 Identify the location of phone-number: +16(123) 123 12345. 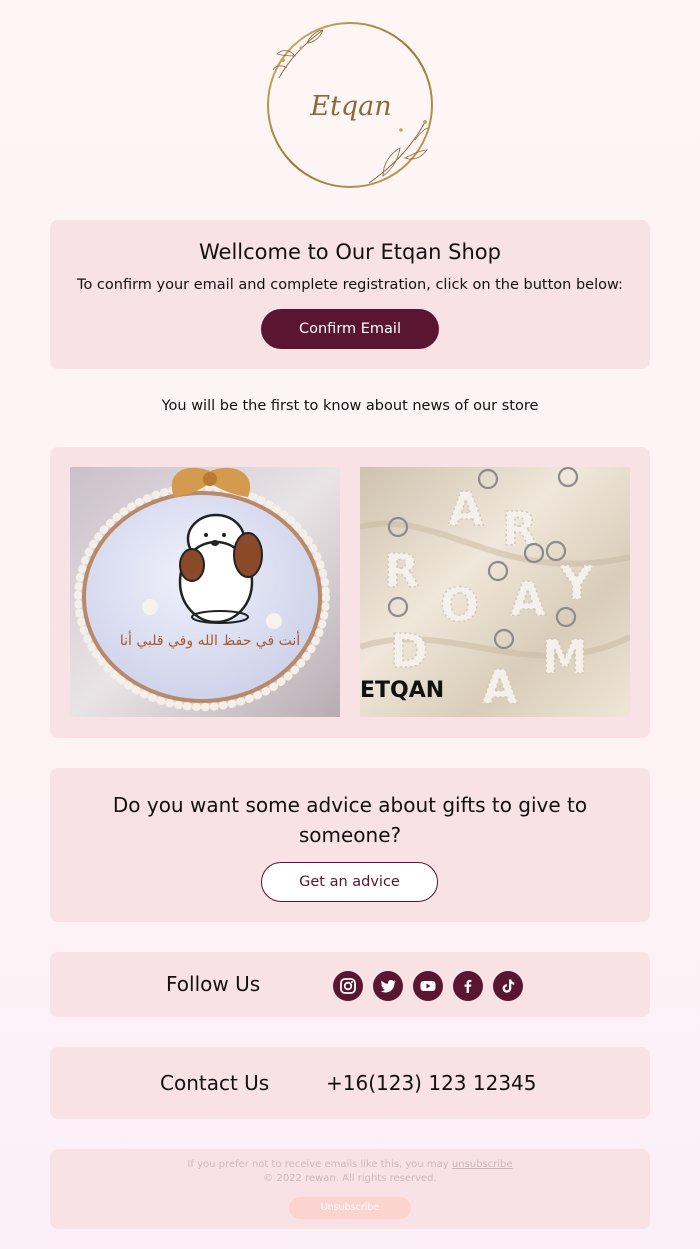
(431, 1083).